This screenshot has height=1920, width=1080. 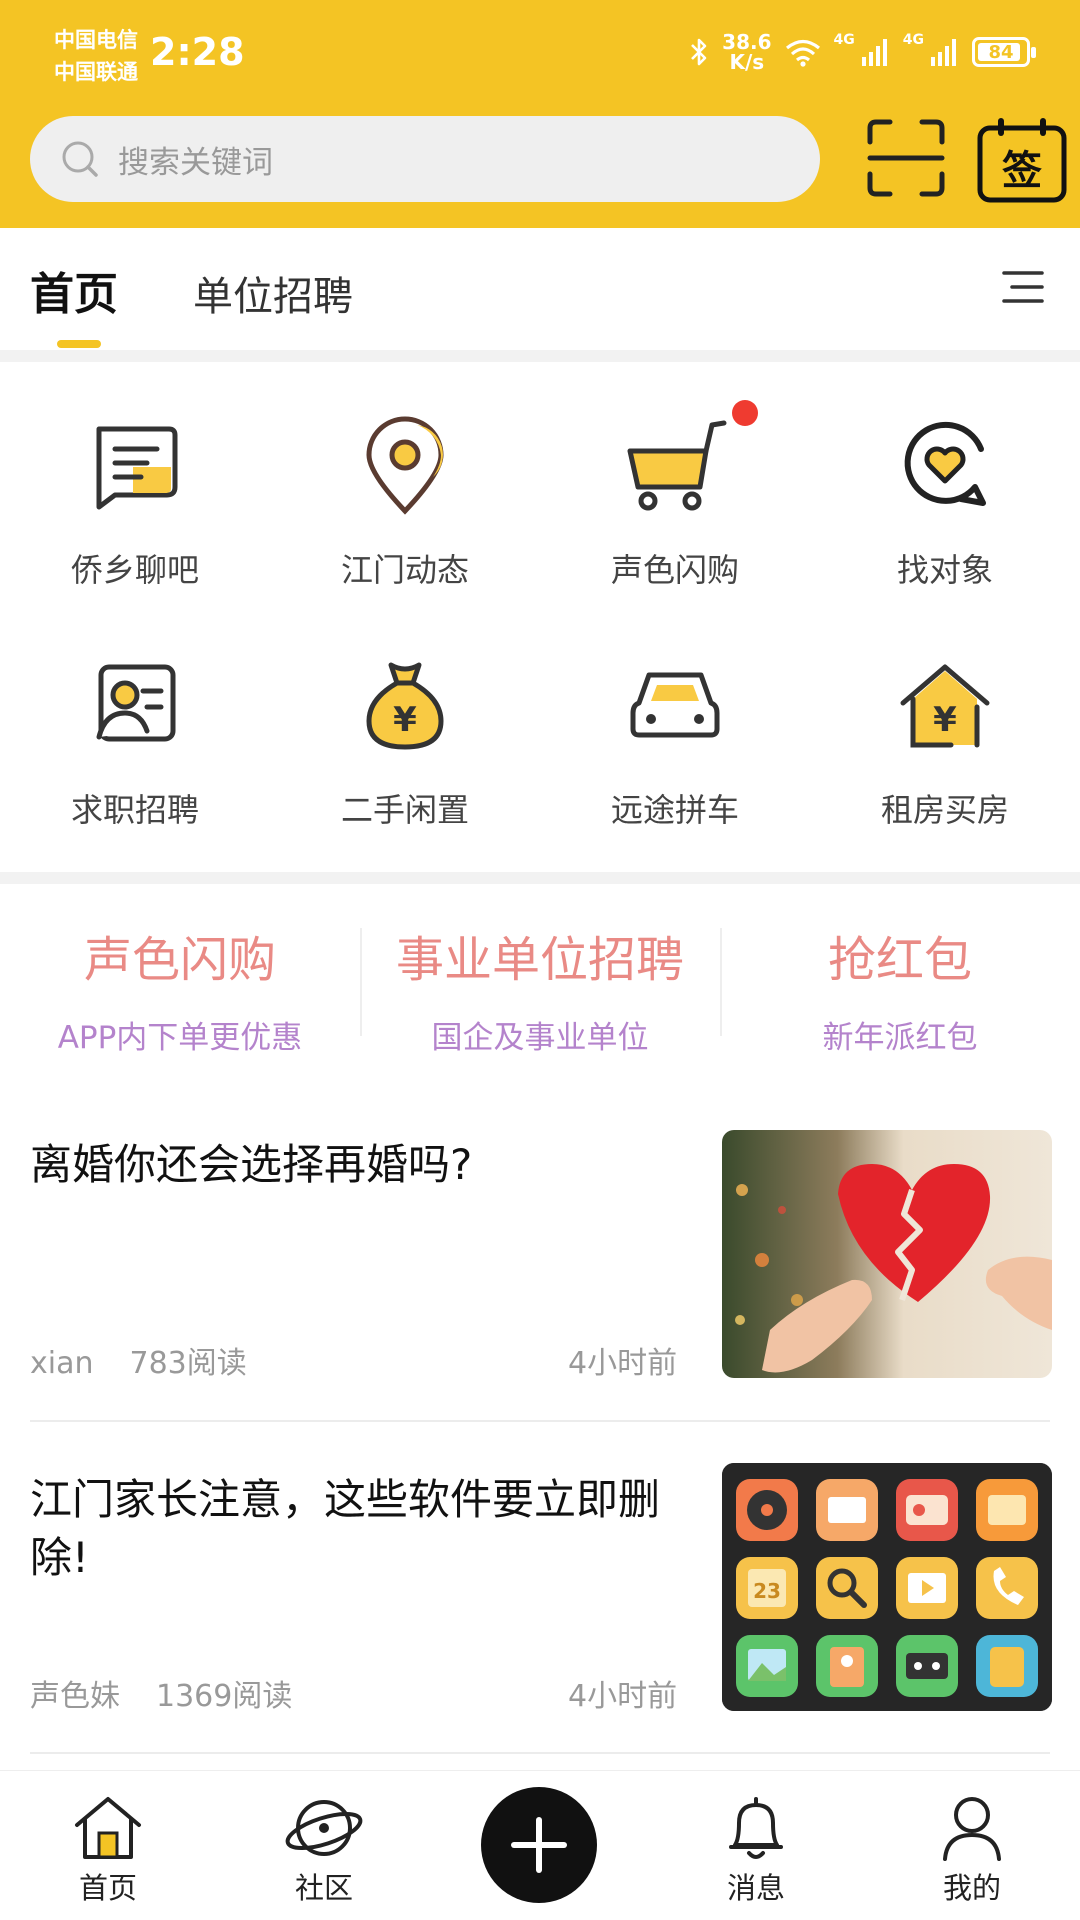 What do you see at coordinates (913, 40) in the screenshot?
I see `network-type-2: 4G` at bounding box center [913, 40].